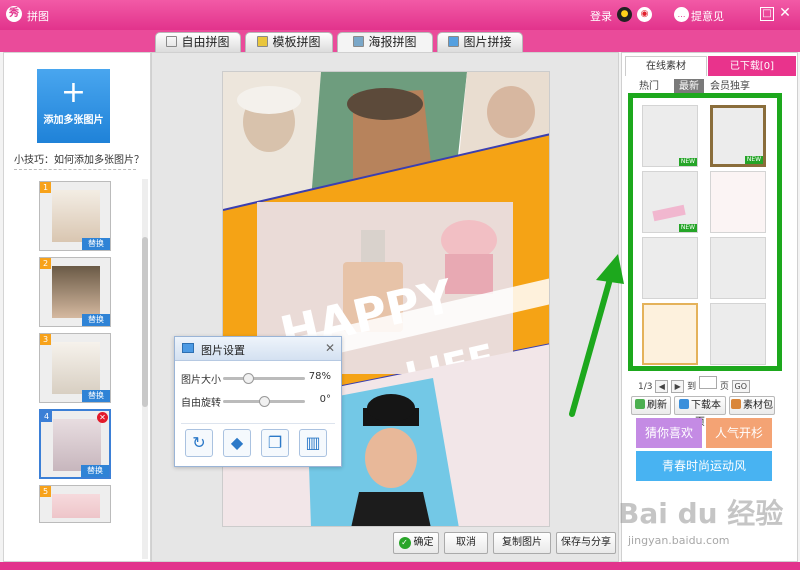  What do you see at coordinates (416, 543) in the screenshot?
I see `confirm-button: ✓ 确定` at bounding box center [416, 543].